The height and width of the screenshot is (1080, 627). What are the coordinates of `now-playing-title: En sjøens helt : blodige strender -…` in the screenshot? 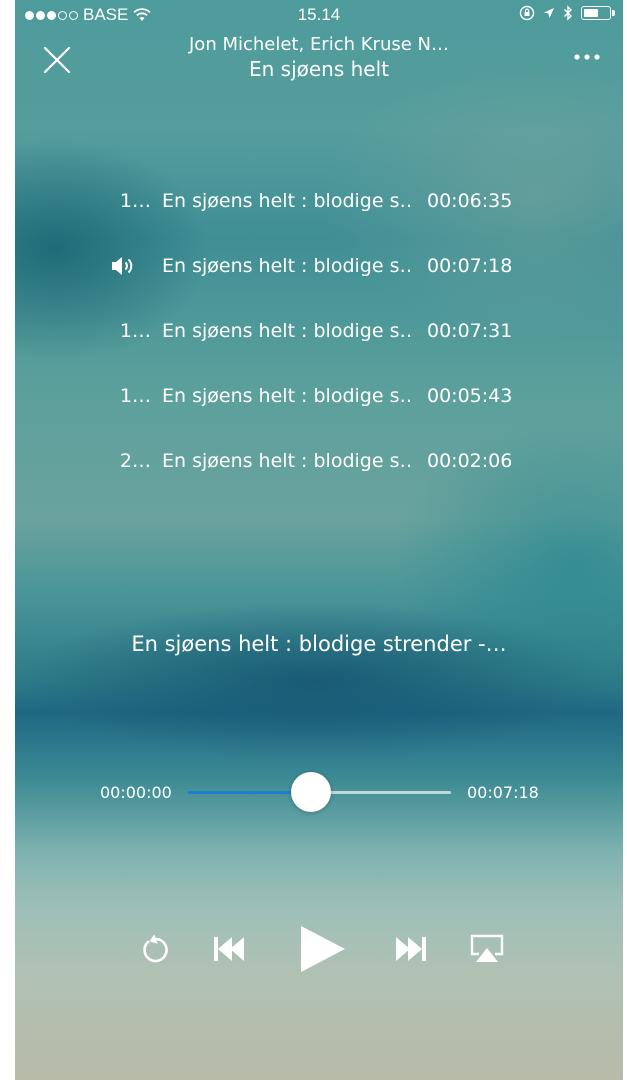 It's located at (319, 644).